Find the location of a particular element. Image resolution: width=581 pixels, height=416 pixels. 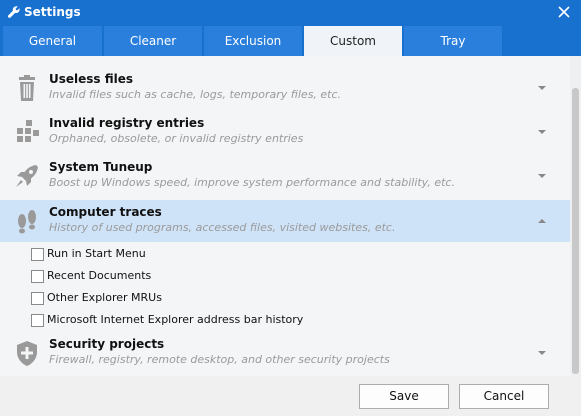

close-icon is located at coordinates (564, 12).